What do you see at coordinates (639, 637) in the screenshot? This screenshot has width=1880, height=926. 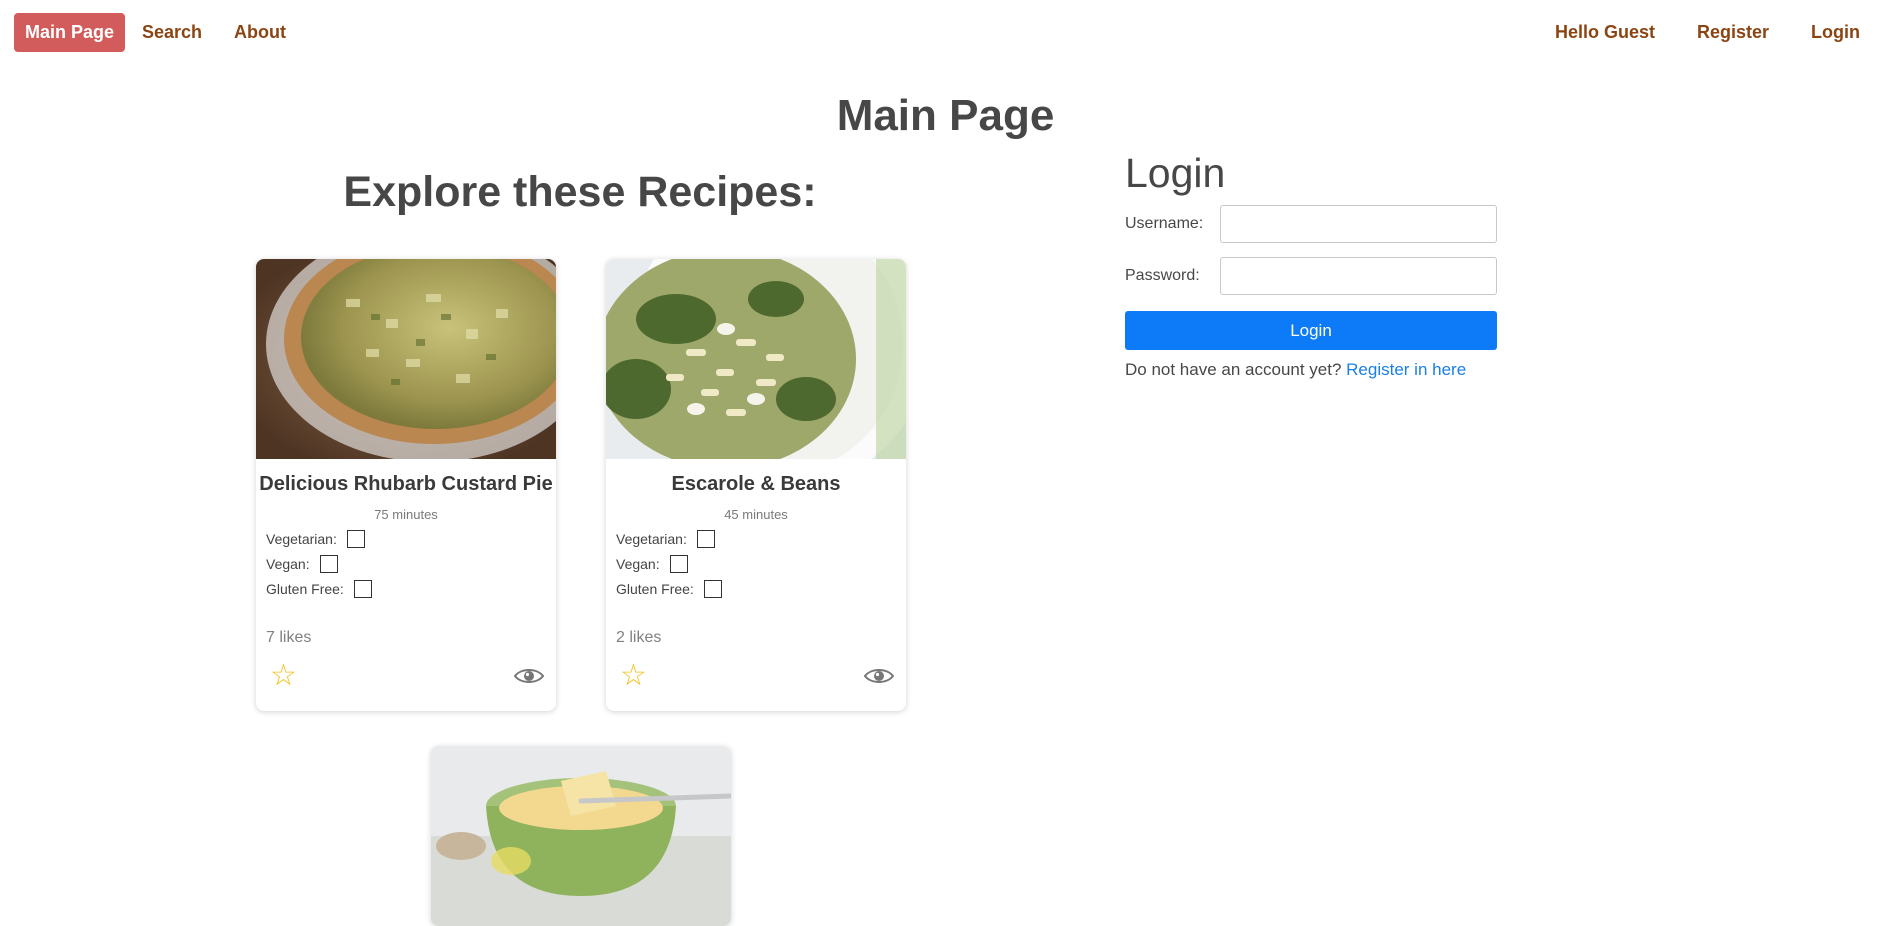 I see `likes-count: 2 likes` at bounding box center [639, 637].